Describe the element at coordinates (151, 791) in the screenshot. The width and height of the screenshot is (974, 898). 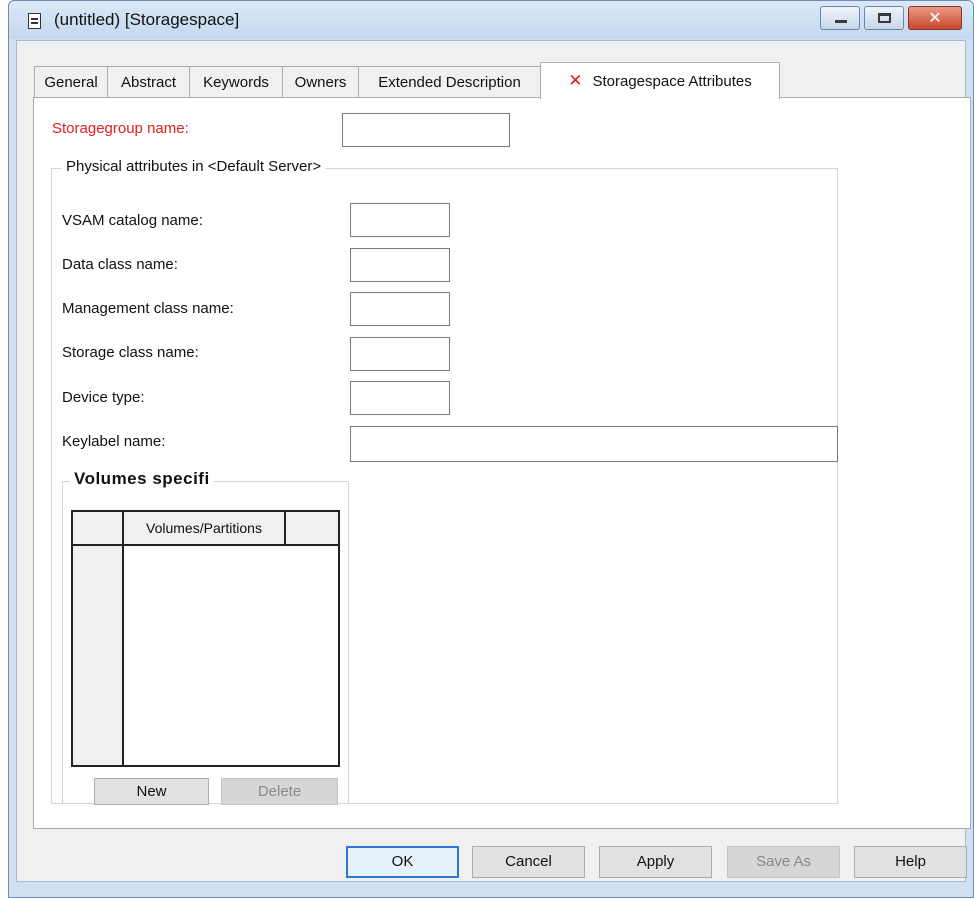
I see `new-volume-button: New` at that location.